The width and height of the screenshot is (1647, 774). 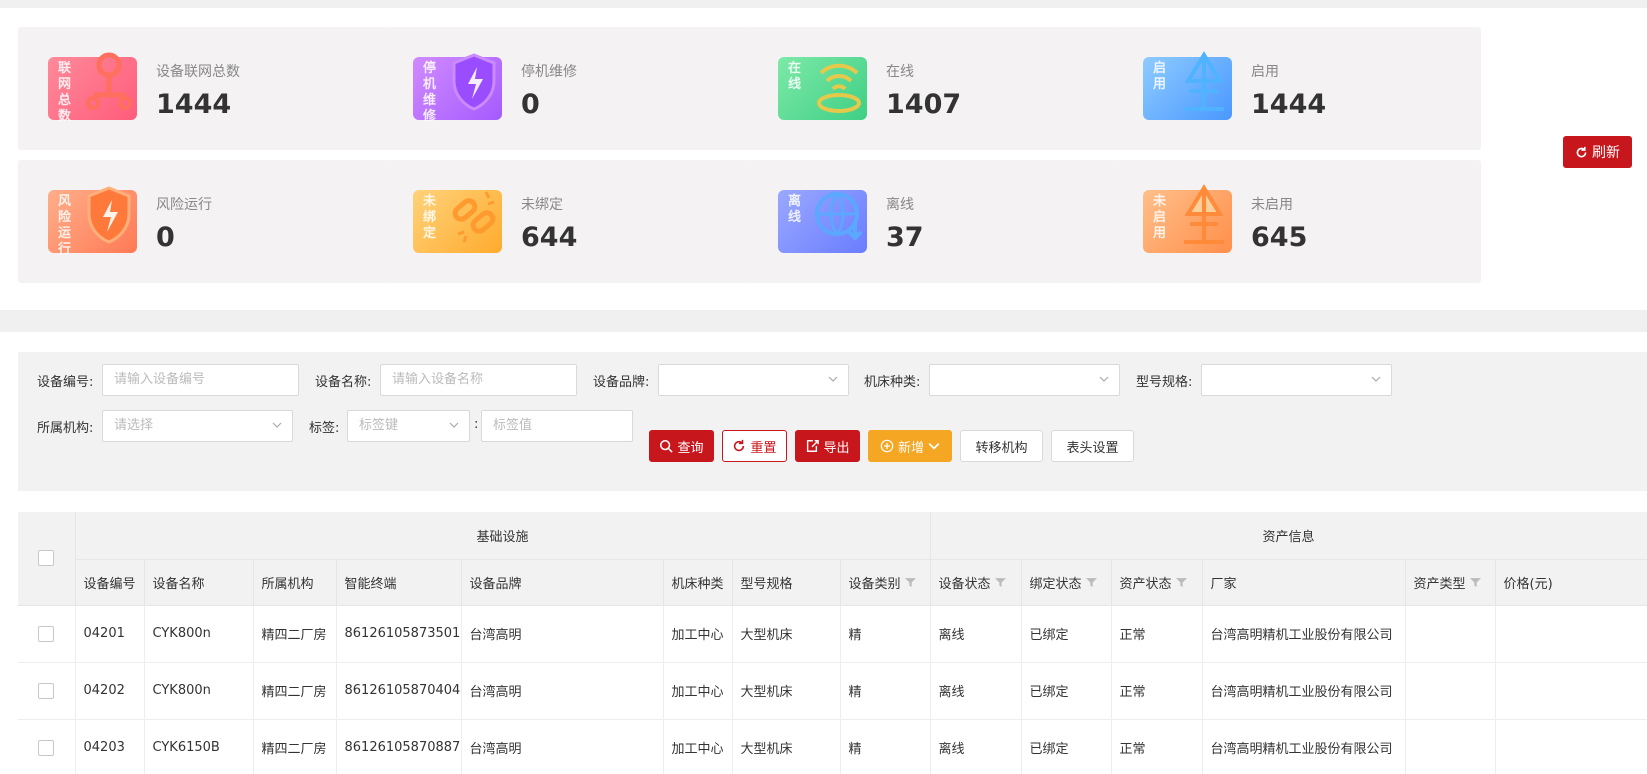 What do you see at coordinates (823, 321) in the screenshot?
I see `section-gap` at bounding box center [823, 321].